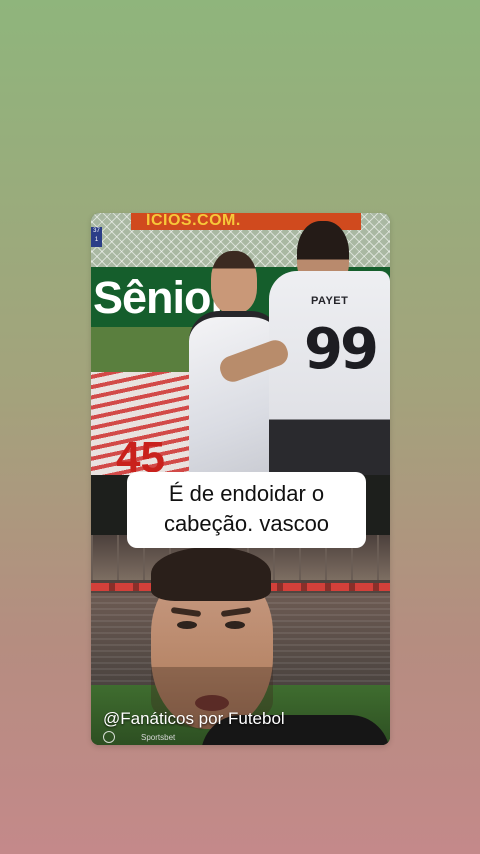 This screenshot has width=480, height=854. What do you see at coordinates (140, 454) in the screenshot?
I see `advertising-number: 45` at bounding box center [140, 454].